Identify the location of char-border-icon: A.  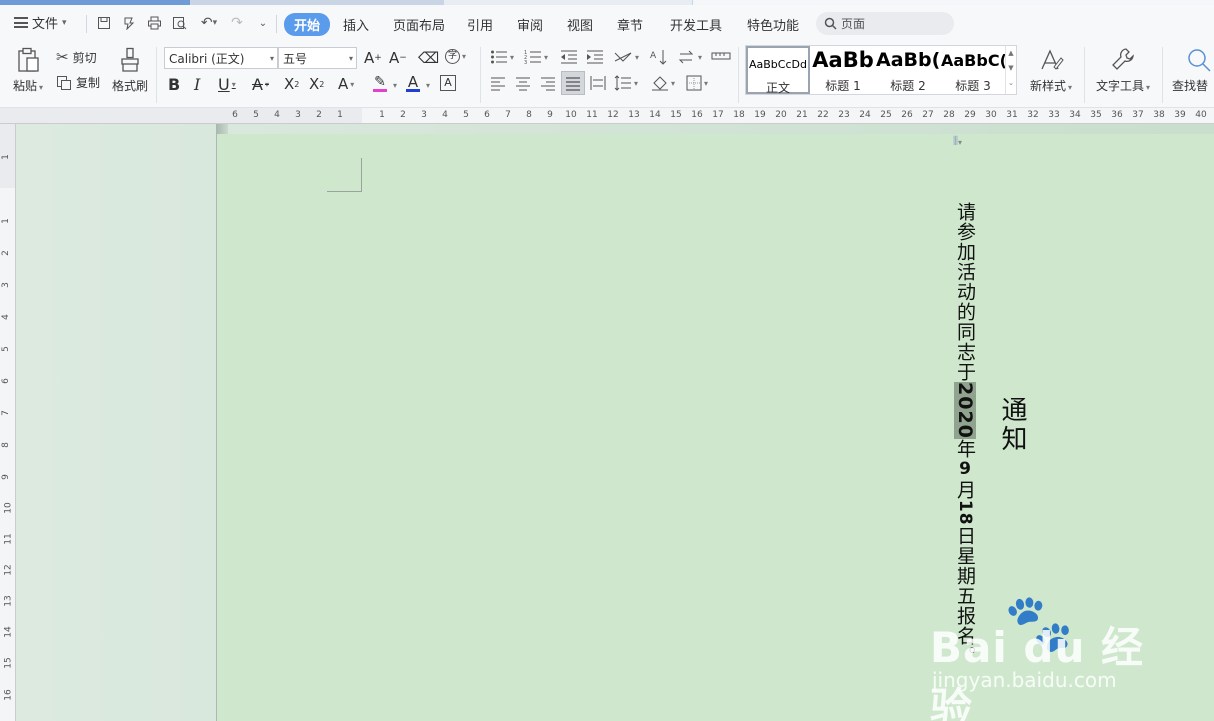
(448, 83).